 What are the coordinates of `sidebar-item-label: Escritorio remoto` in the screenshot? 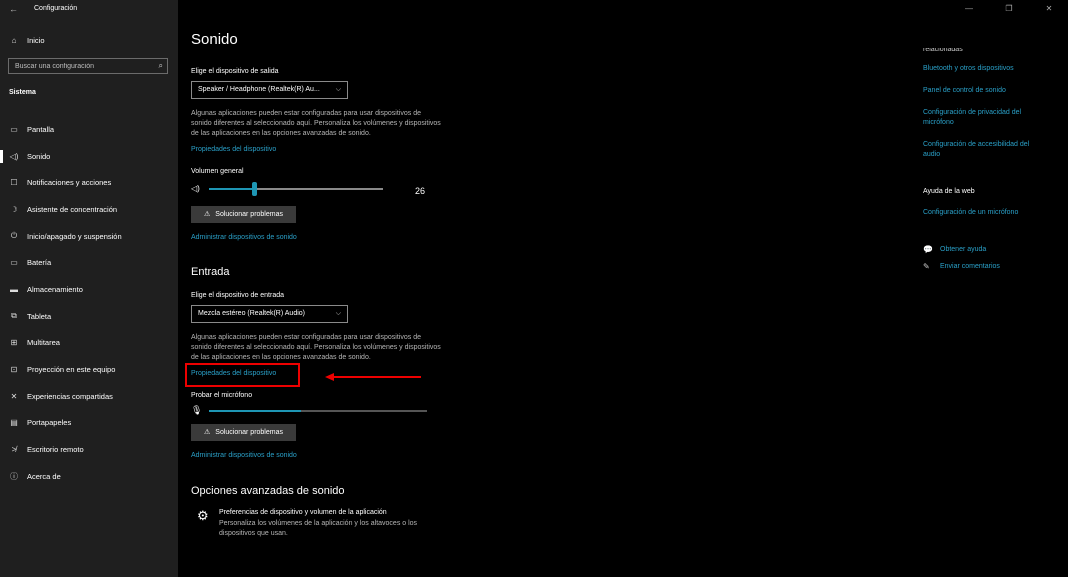 It's located at (55, 450).